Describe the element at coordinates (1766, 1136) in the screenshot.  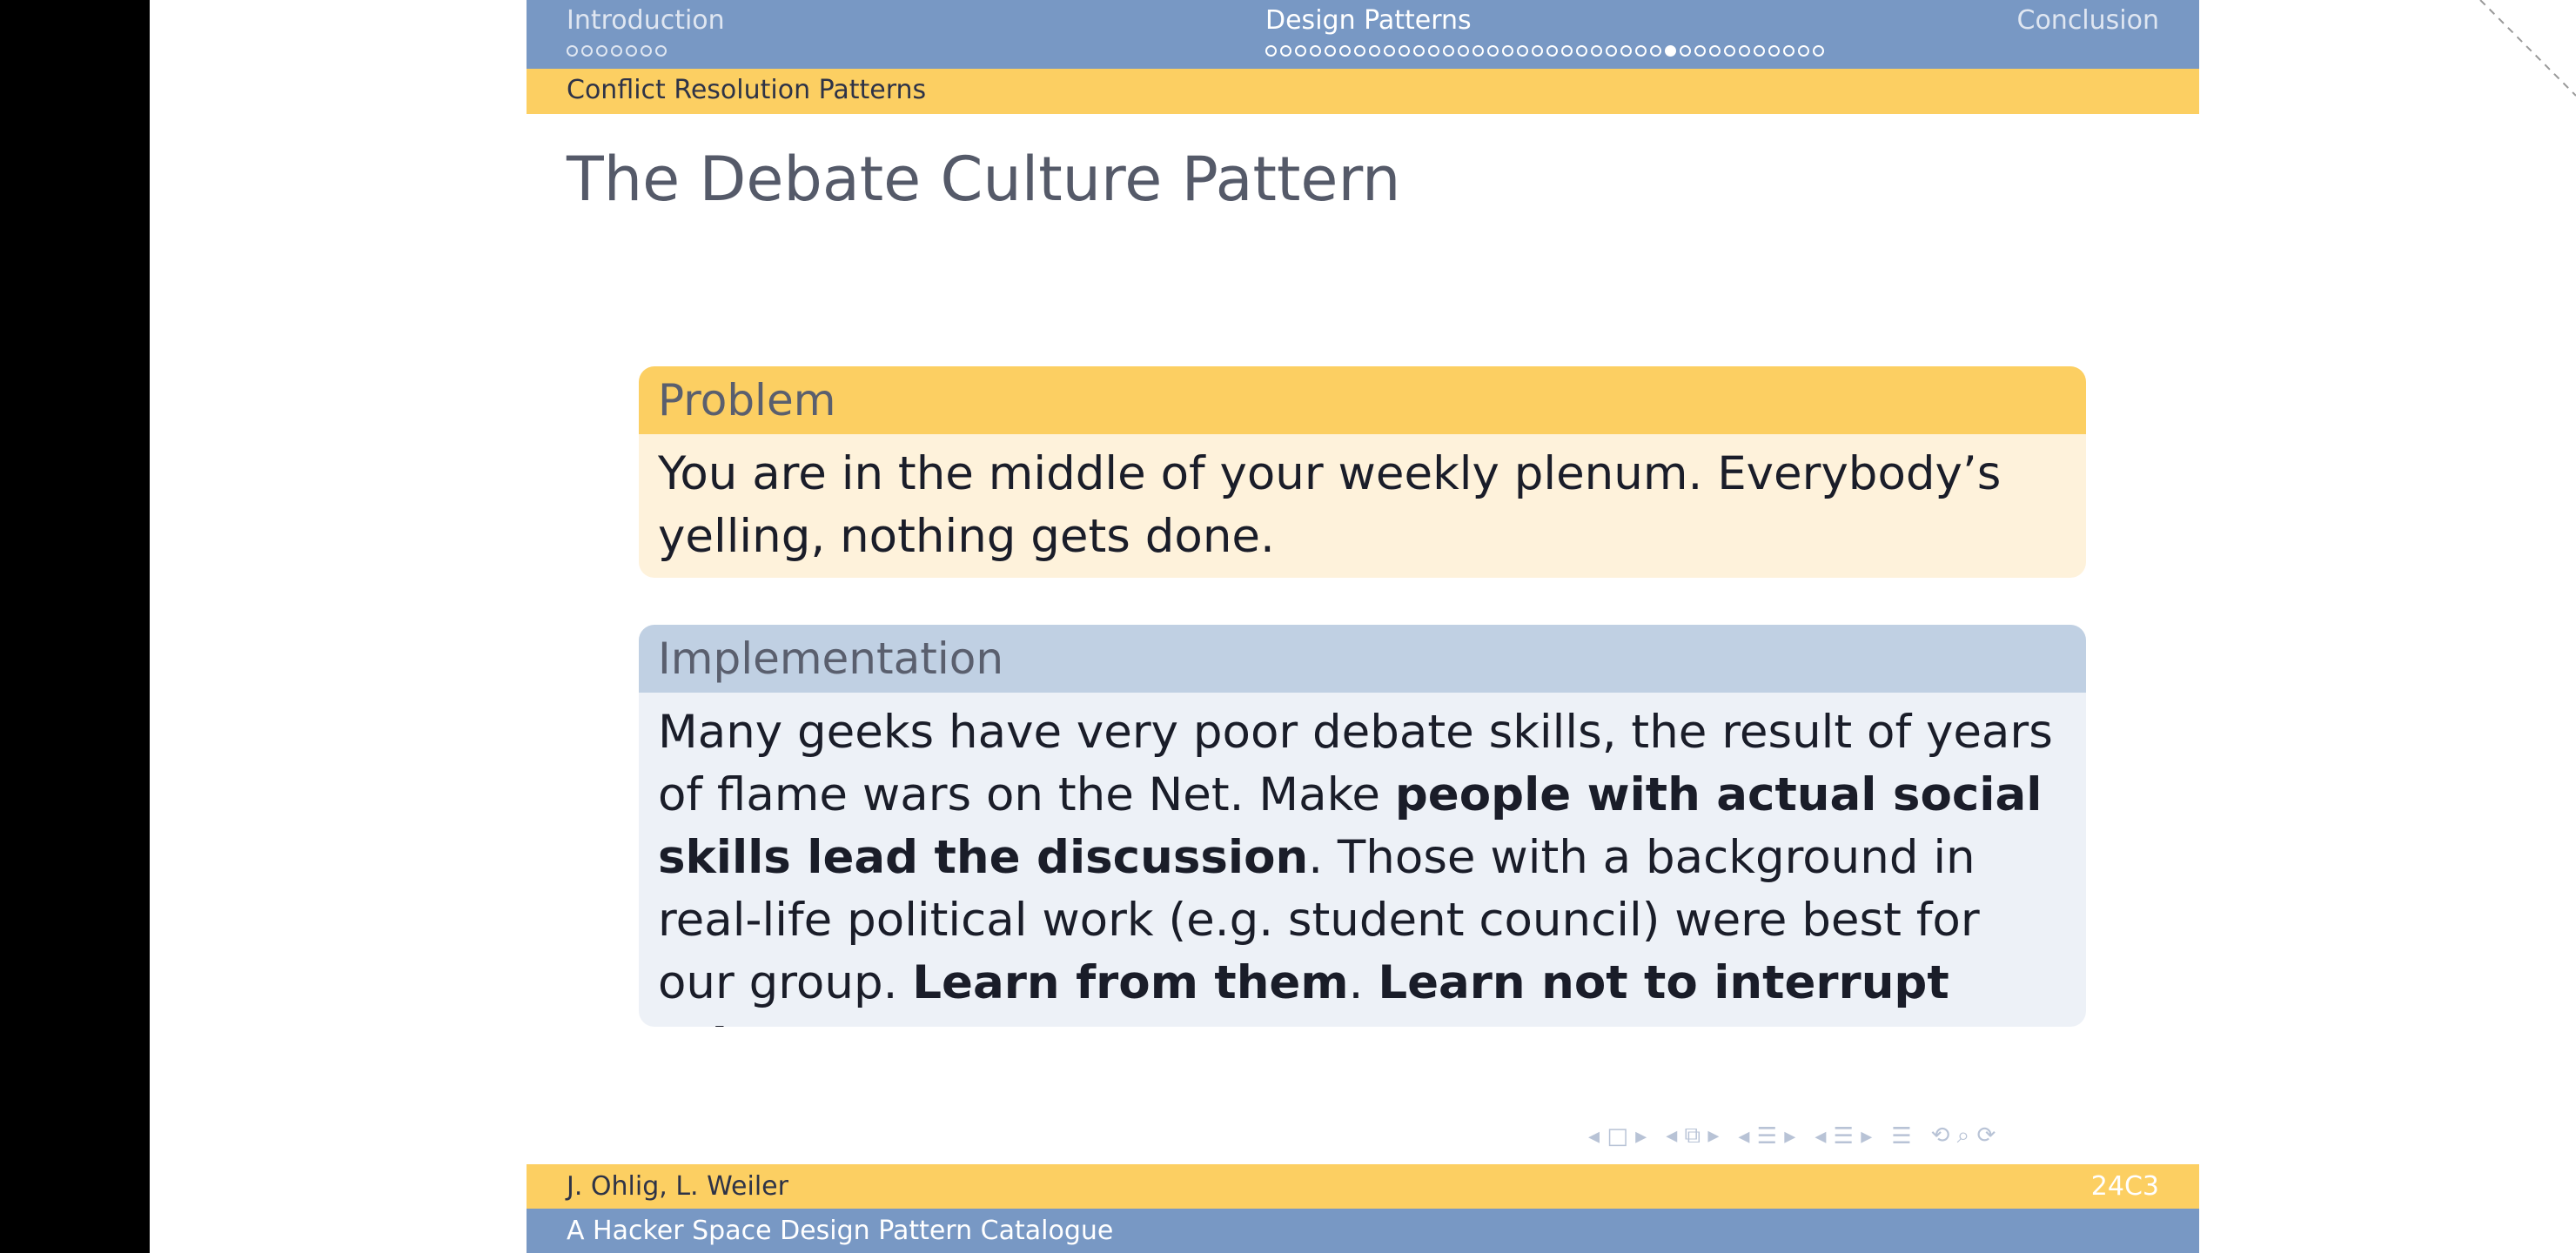
I see `subsection-nav-icon: ◂ ☰ ▸` at that location.